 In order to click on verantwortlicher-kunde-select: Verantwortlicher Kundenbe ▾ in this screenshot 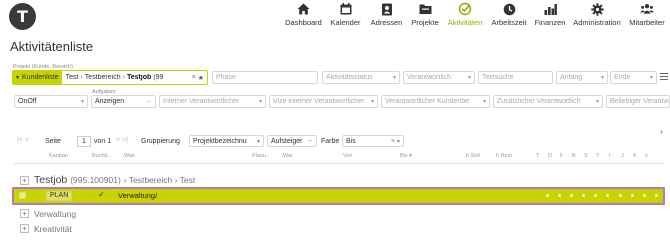, I will do `click(435, 101)`.